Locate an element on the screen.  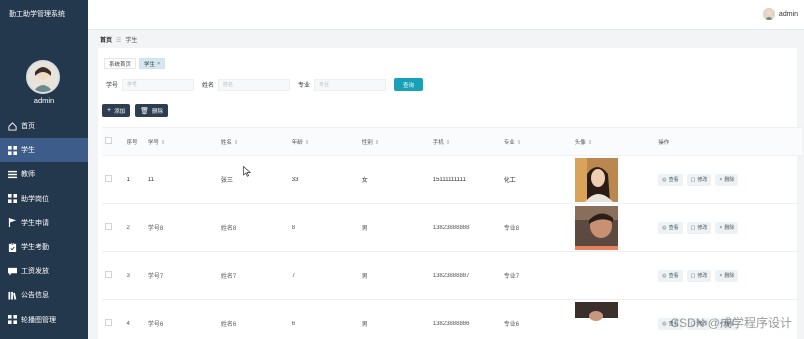
table-row: 1 11 张三 33 女 15111111111 化工 ◎ 查看 ▢ 修改 × 删除 is located at coordinates (452, 180).